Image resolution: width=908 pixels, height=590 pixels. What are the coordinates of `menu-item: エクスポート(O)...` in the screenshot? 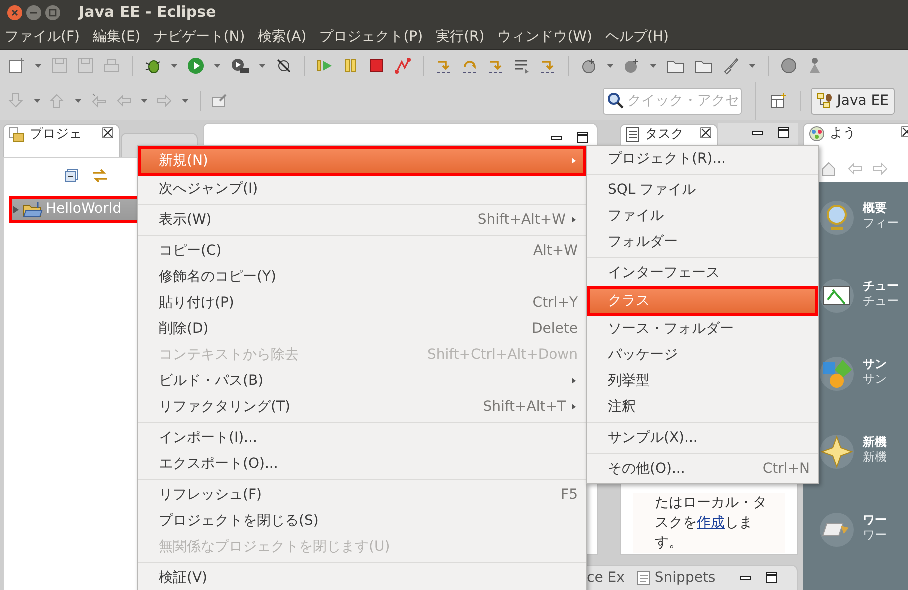 It's located at (362, 464).